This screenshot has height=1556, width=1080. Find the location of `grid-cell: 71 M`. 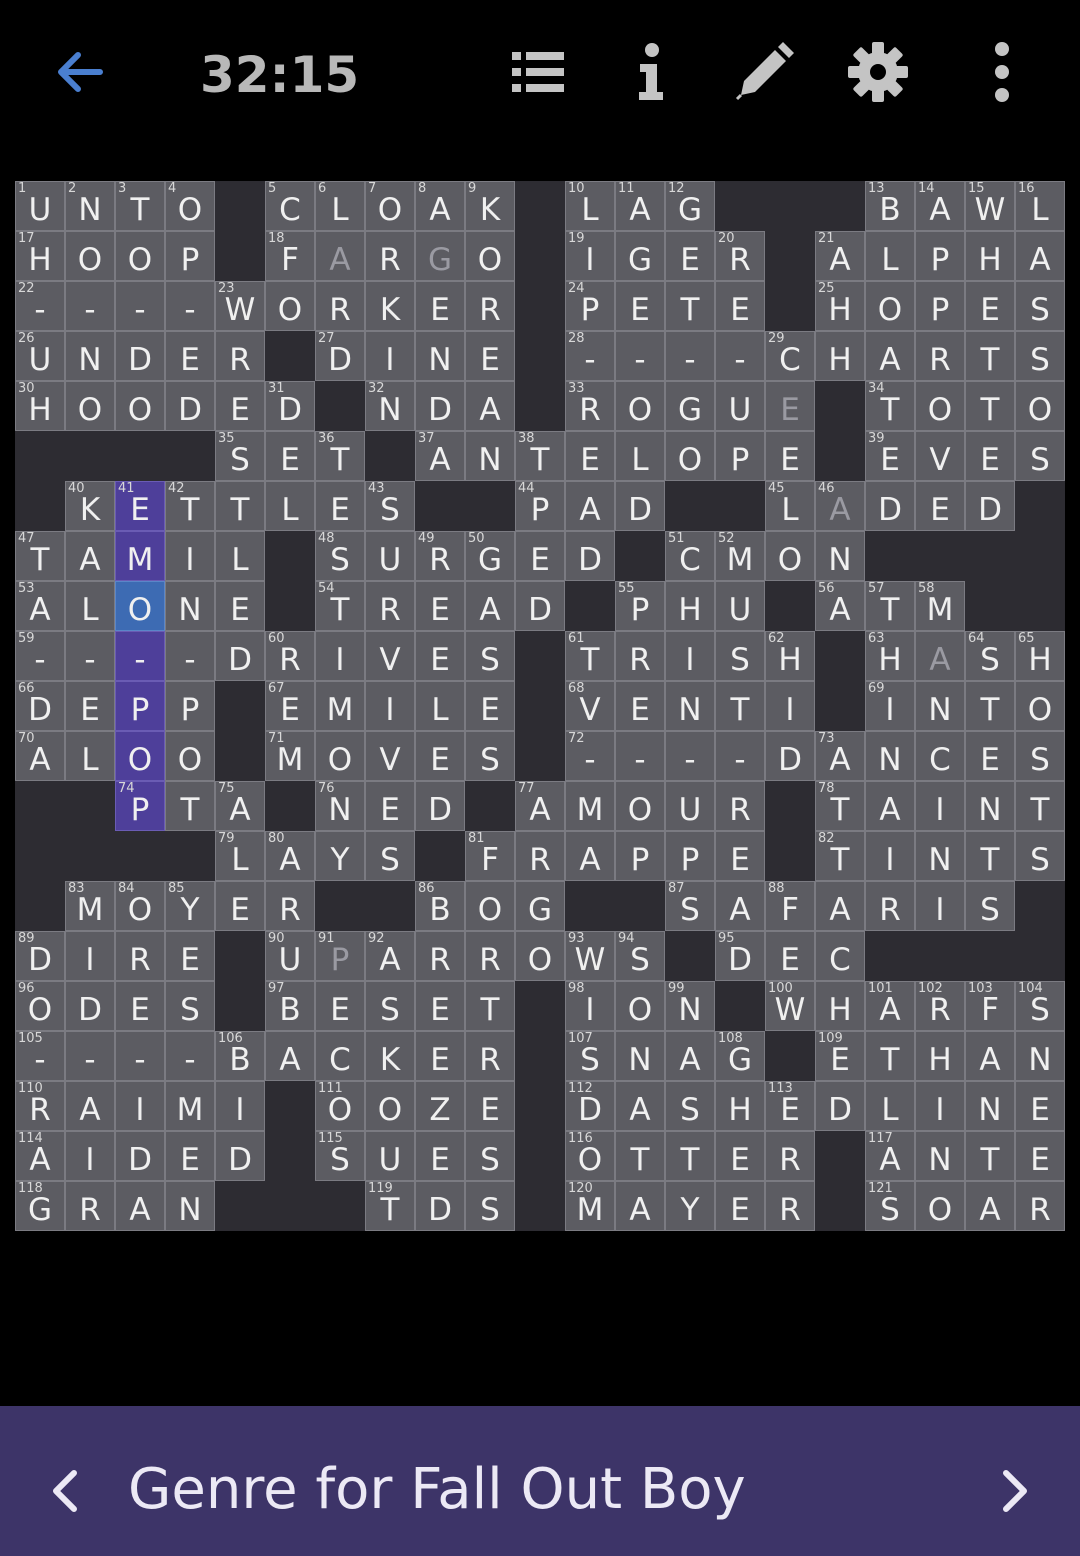

grid-cell: 71 M is located at coordinates (290, 756).